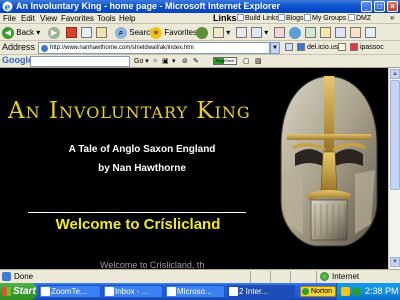 This screenshot has width=400, height=300. Describe the element at coordinates (101, 32) in the screenshot. I see `home-button` at that location.